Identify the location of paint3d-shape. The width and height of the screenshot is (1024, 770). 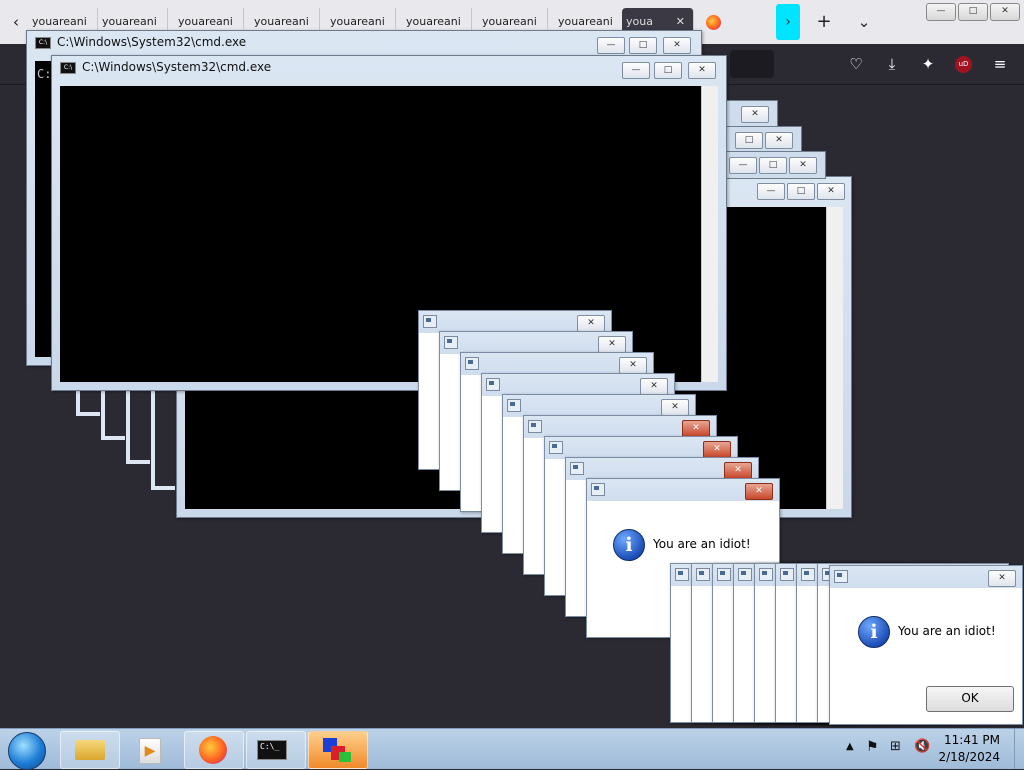
(345, 757).